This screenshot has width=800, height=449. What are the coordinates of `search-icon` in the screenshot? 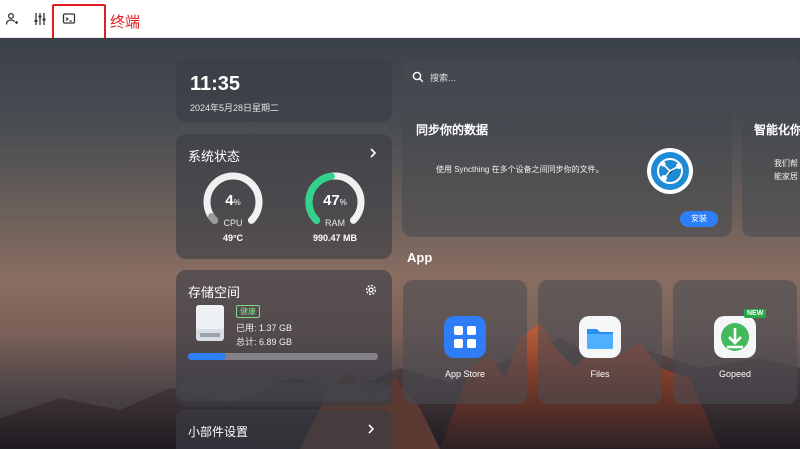 It's located at (418, 77).